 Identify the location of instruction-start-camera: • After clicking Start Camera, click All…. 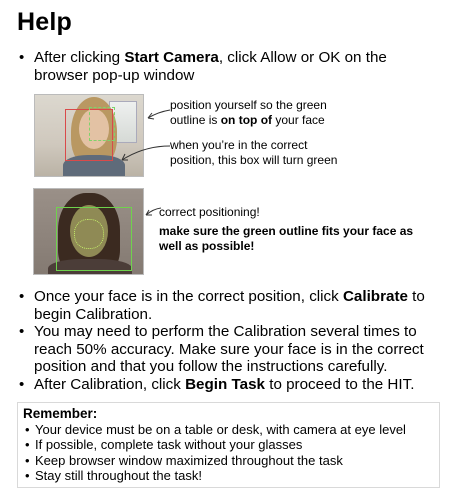
(203, 66).